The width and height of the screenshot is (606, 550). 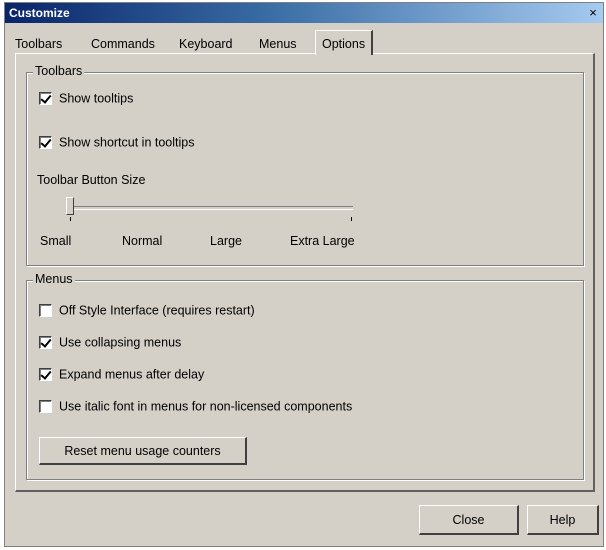 I want to click on collapsing-menus-label: Use collapsing menus, so click(x=120, y=342).